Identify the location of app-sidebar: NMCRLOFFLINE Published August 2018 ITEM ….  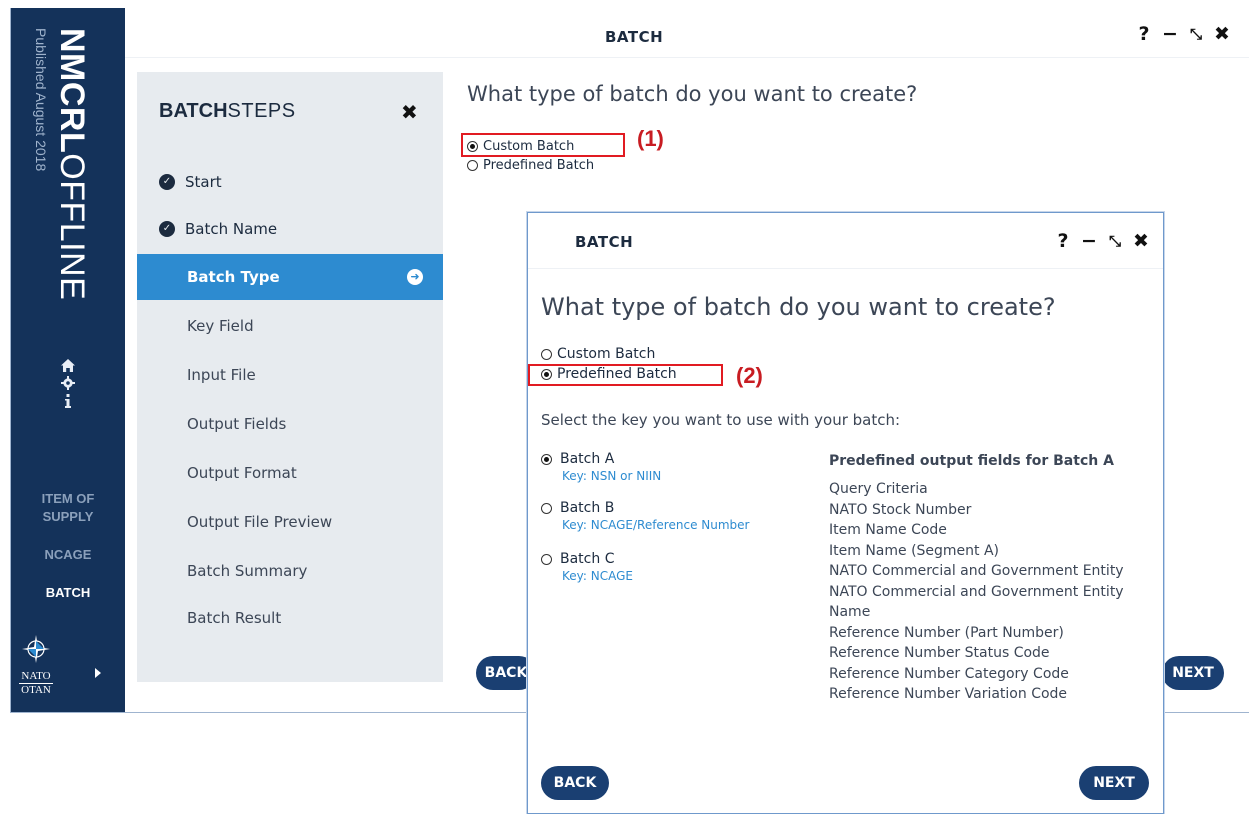
(68, 360).